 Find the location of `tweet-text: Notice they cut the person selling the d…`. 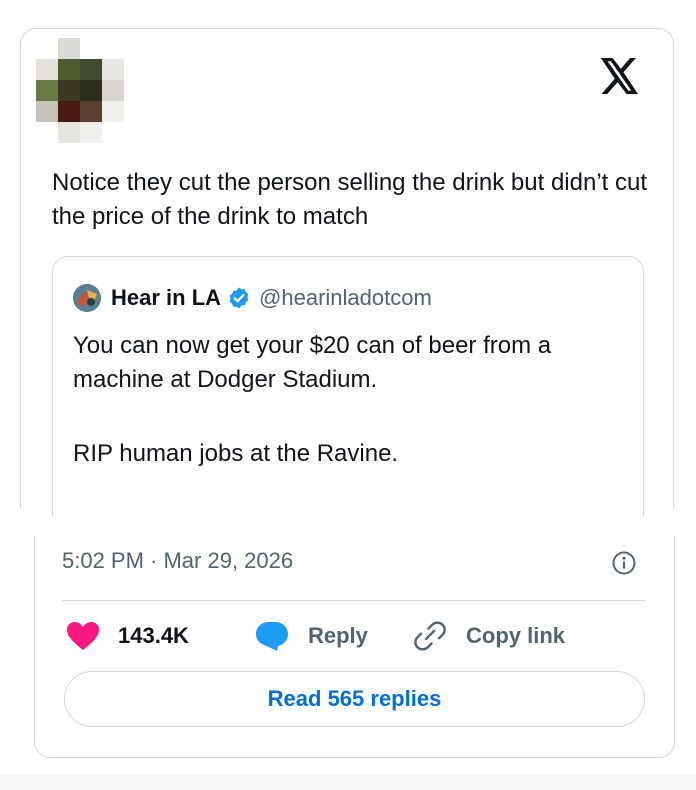

tweet-text: Notice they cut the person selling the d… is located at coordinates (350, 199).